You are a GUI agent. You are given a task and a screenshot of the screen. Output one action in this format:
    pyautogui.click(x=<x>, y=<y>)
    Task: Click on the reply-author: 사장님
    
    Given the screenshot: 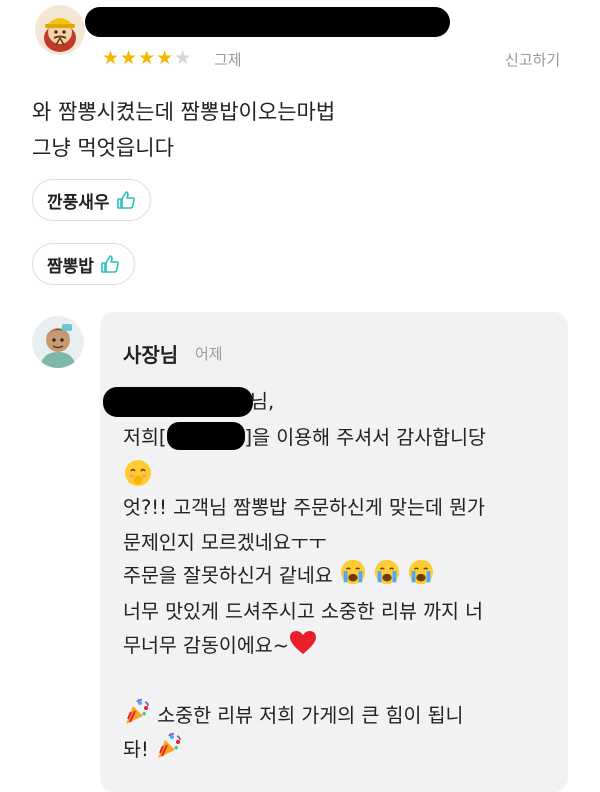 What is the action you would take?
    pyautogui.click(x=151, y=355)
    